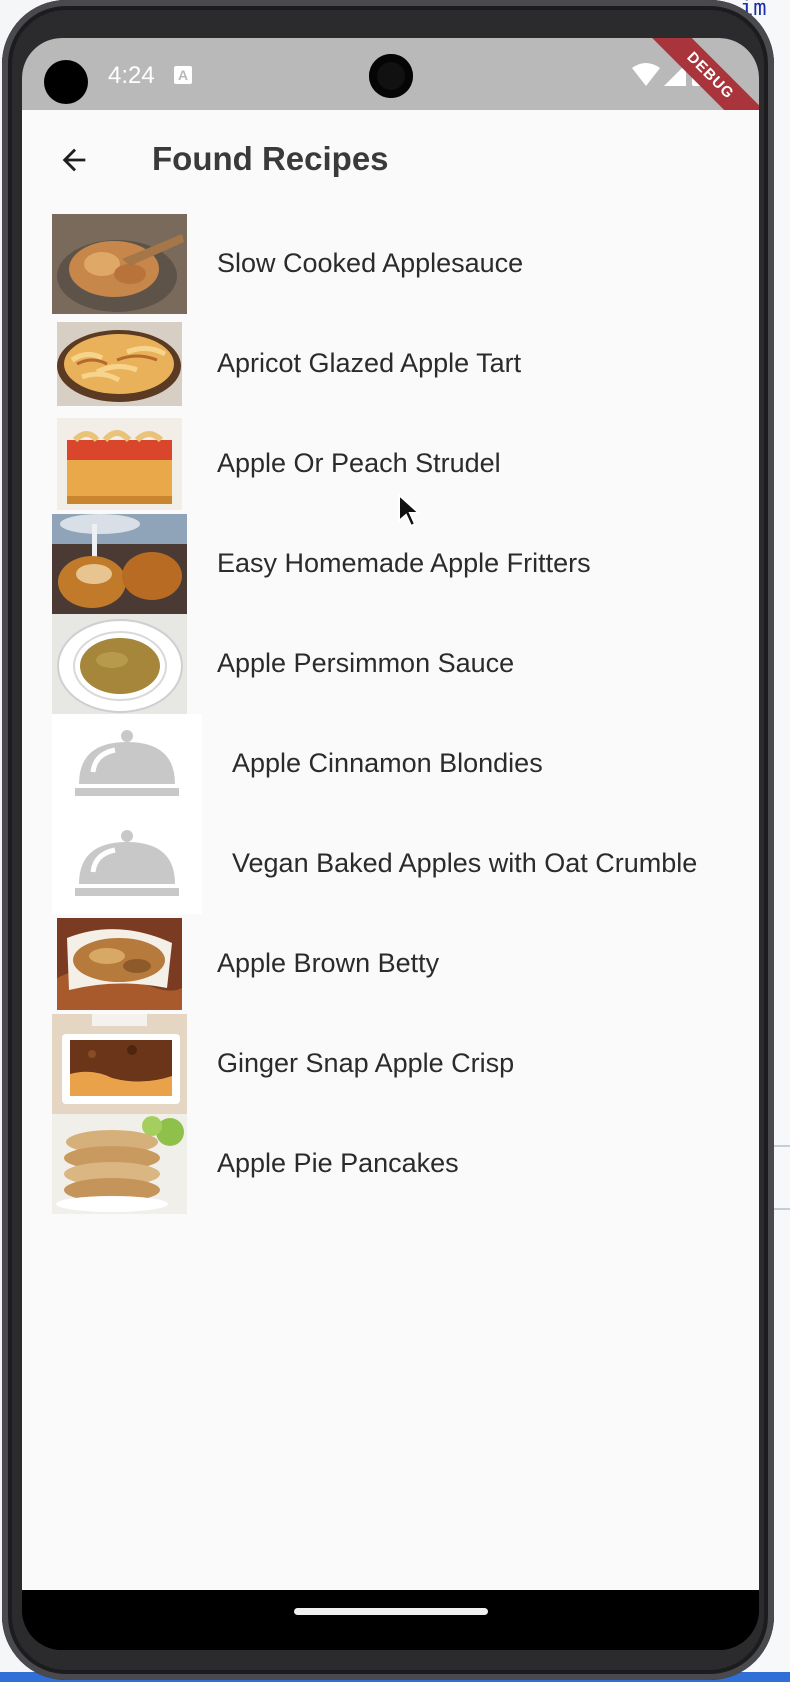 This screenshot has width=790, height=1682. What do you see at coordinates (359, 463) in the screenshot?
I see `recipe-title: Apple Or Peach Strudel` at bounding box center [359, 463].